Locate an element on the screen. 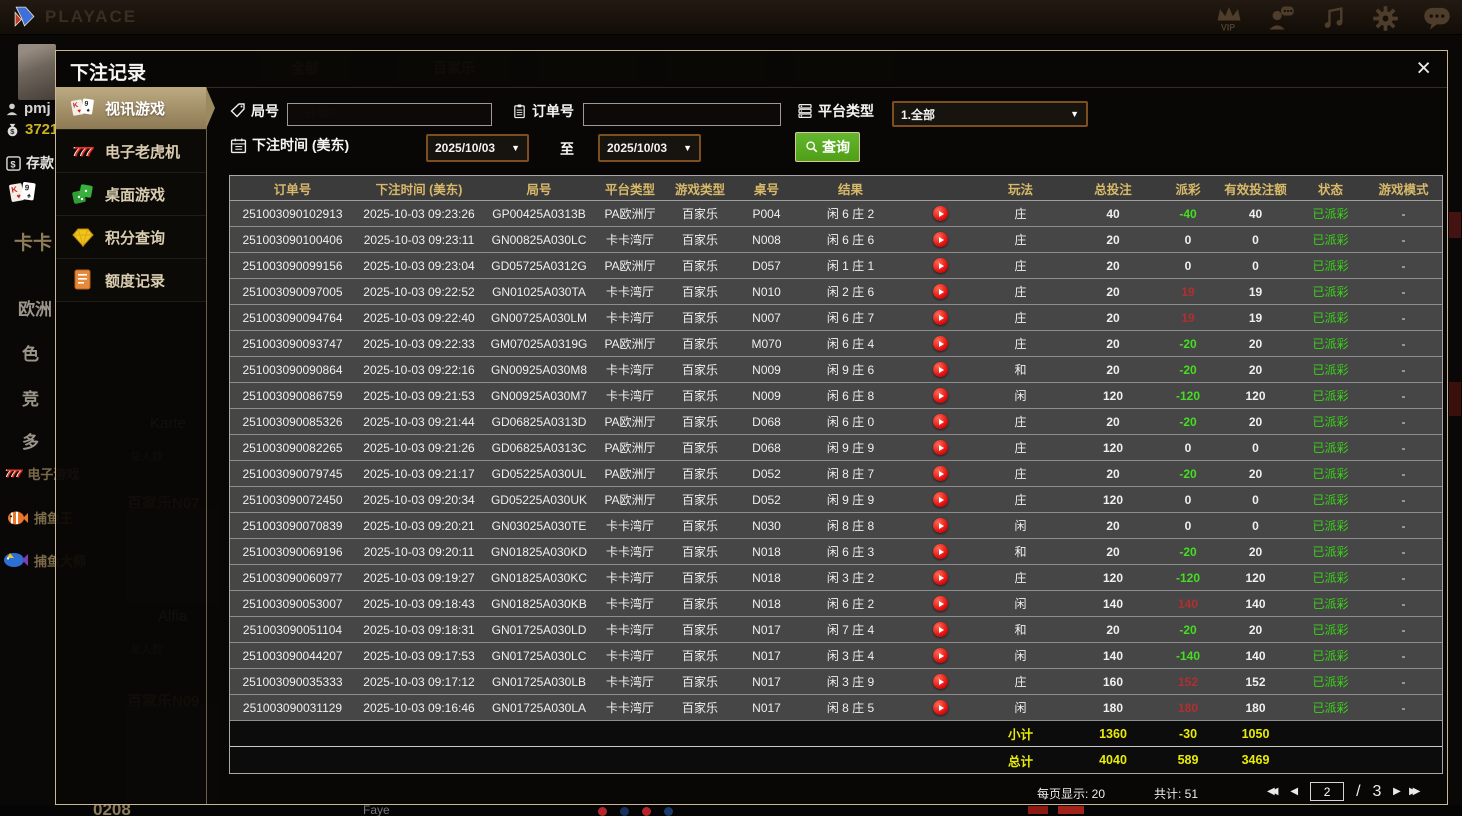 This screenshot has width=1462, height=816. cell-payout: 0 is located at coordinates (1188, 499).